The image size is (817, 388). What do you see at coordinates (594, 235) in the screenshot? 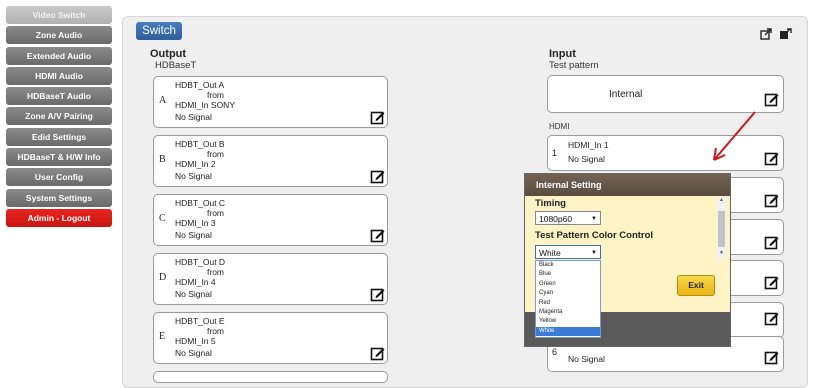
I see `color-control-label: Test Pattern Color Control` at bounding box center [594, 235].